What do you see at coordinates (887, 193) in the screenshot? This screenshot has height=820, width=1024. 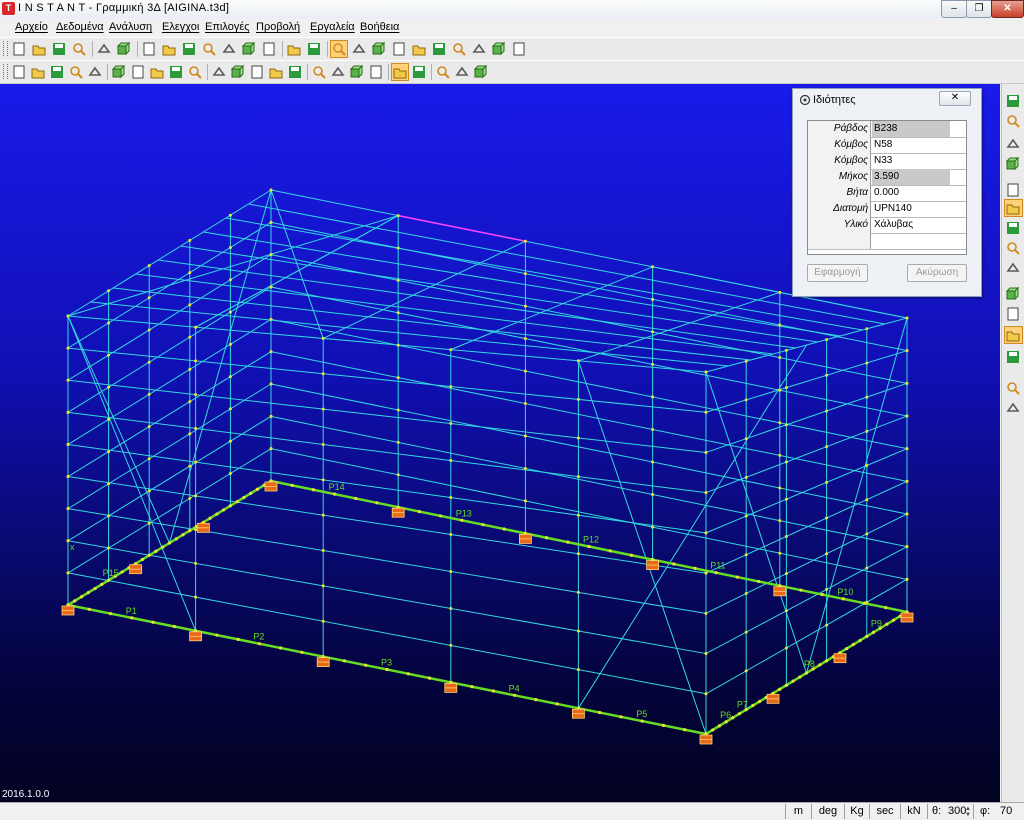 I see `property-row: Βήτα 0.000` at bounding box center [887, 193].